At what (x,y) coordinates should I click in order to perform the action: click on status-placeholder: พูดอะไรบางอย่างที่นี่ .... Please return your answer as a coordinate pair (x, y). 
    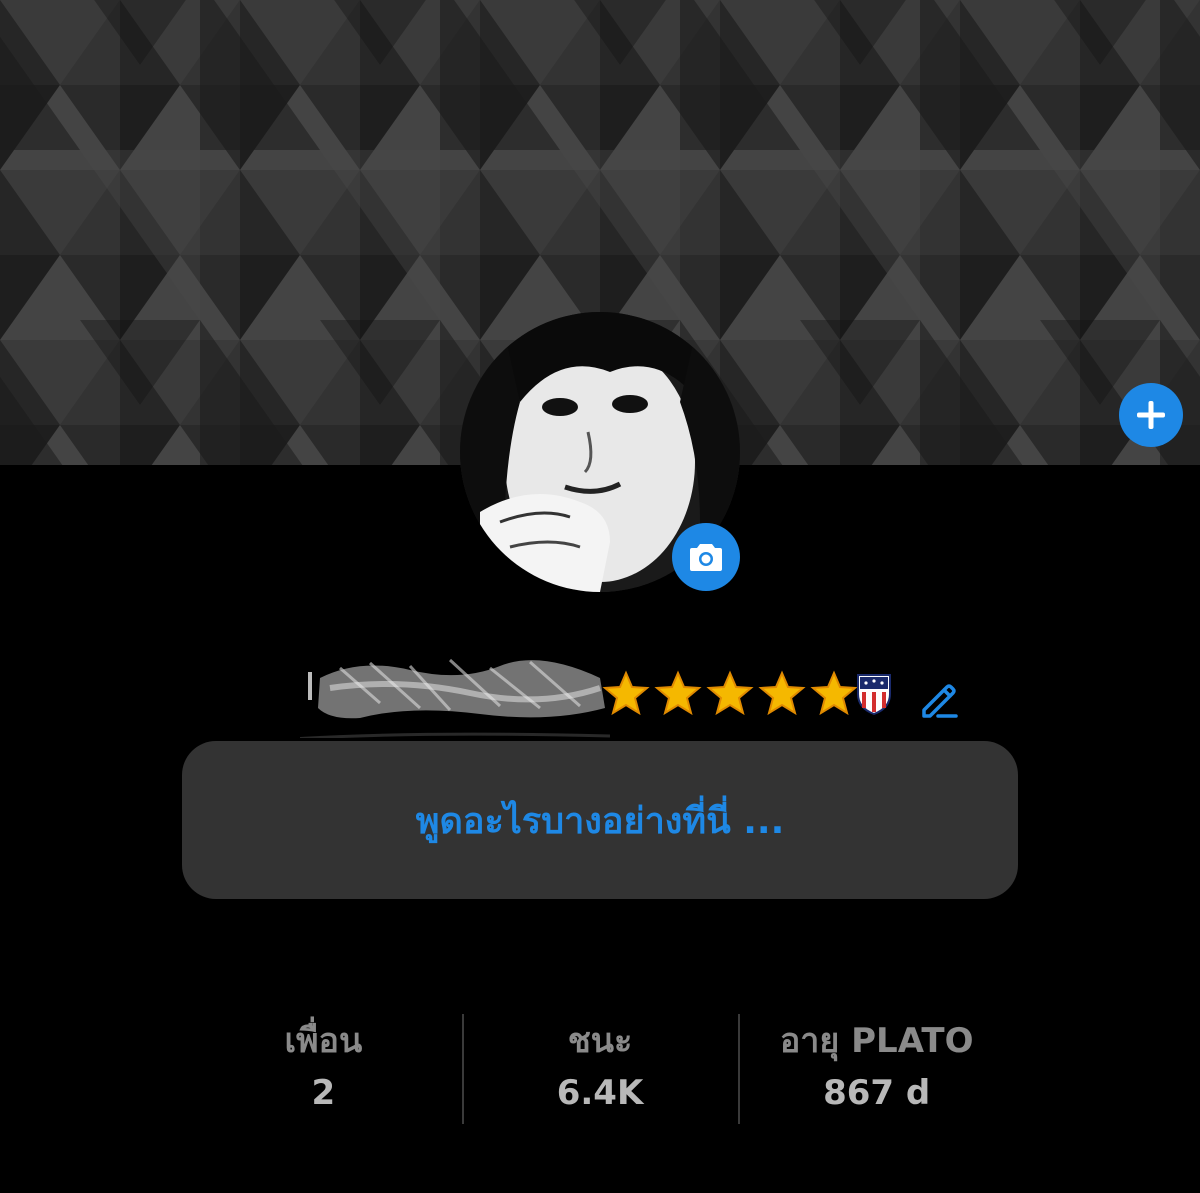
    Looking at the image, I should click on (600, 821).